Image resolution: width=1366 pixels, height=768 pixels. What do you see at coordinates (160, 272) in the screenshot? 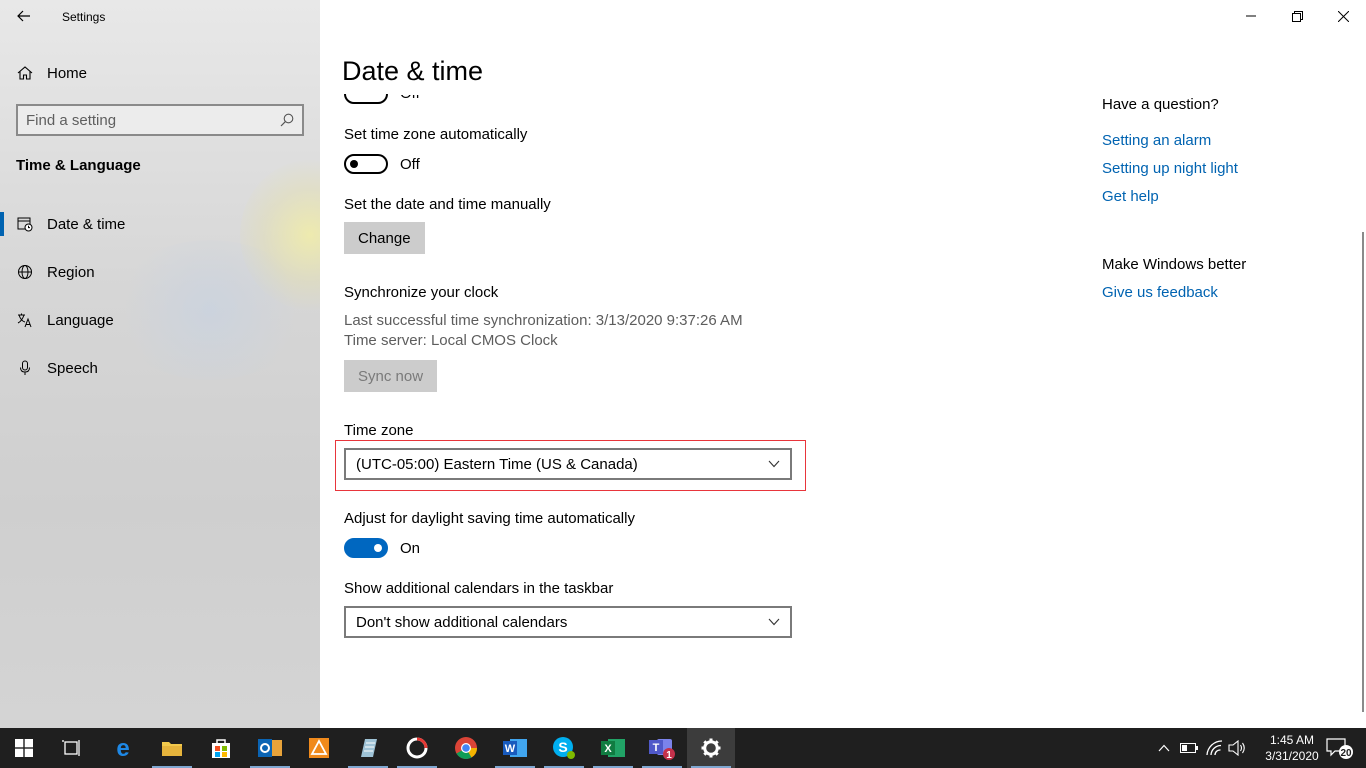
I see `sidebar-item-region: Region` at bounding box center [160, 272].